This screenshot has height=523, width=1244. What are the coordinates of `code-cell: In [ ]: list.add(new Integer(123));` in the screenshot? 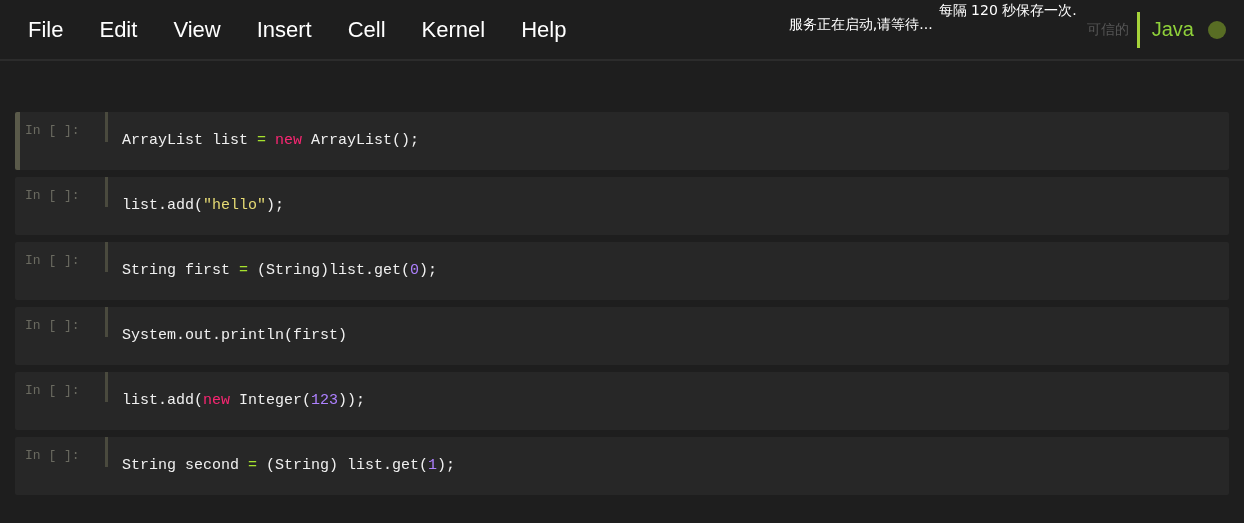 It's located at (622, 401).